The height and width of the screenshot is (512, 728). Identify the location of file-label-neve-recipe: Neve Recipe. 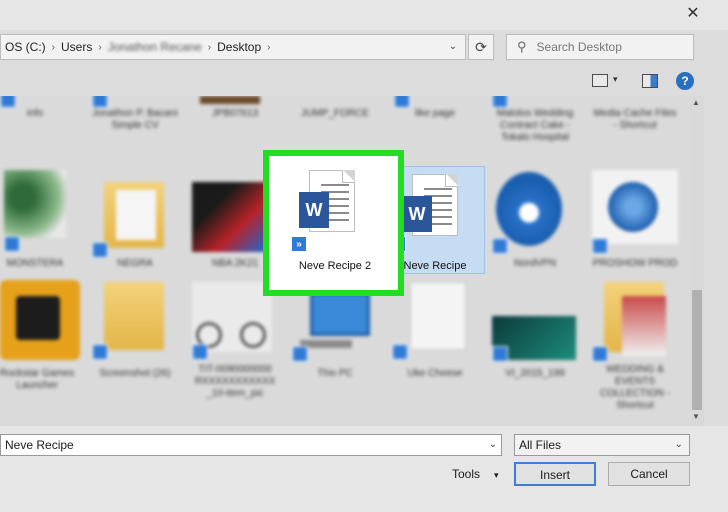
(435, 266).